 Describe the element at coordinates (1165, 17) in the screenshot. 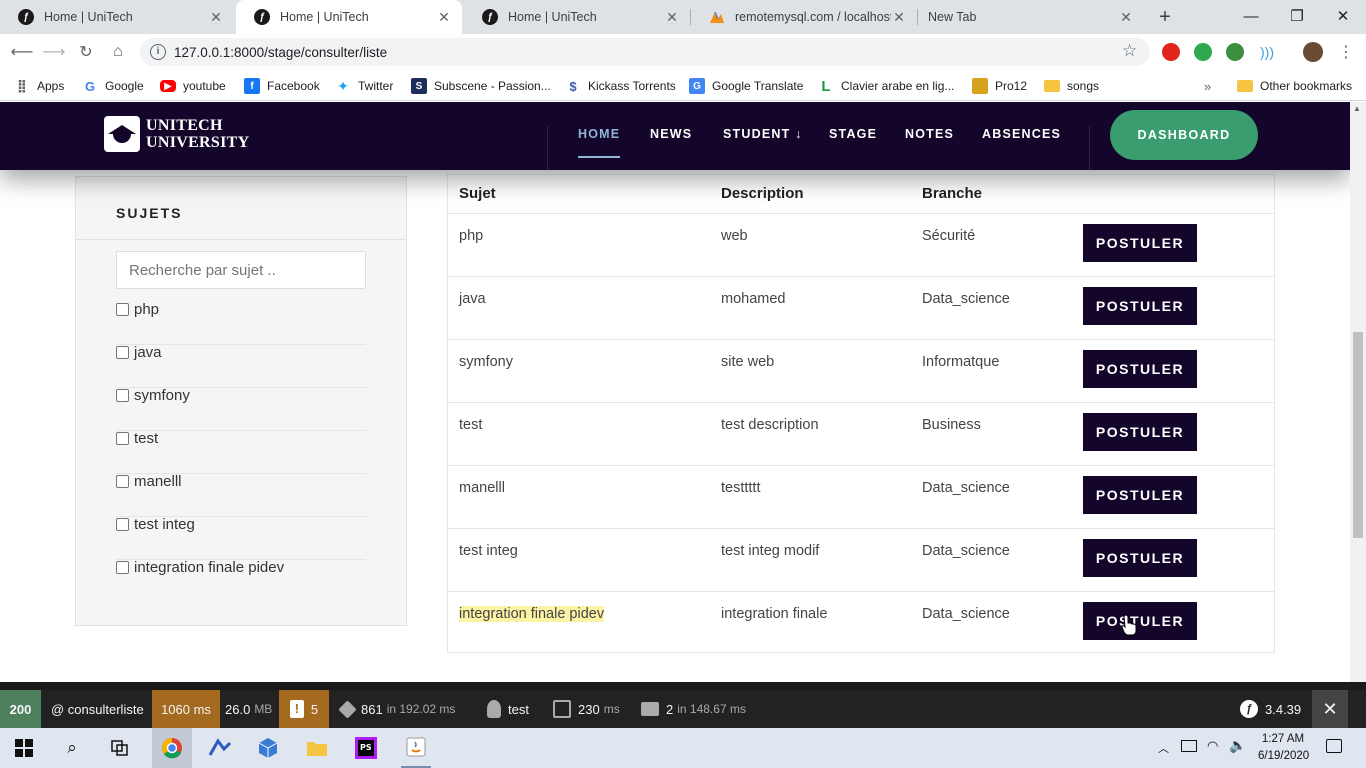

I see `new-tab-plus-icon: +` at that location.